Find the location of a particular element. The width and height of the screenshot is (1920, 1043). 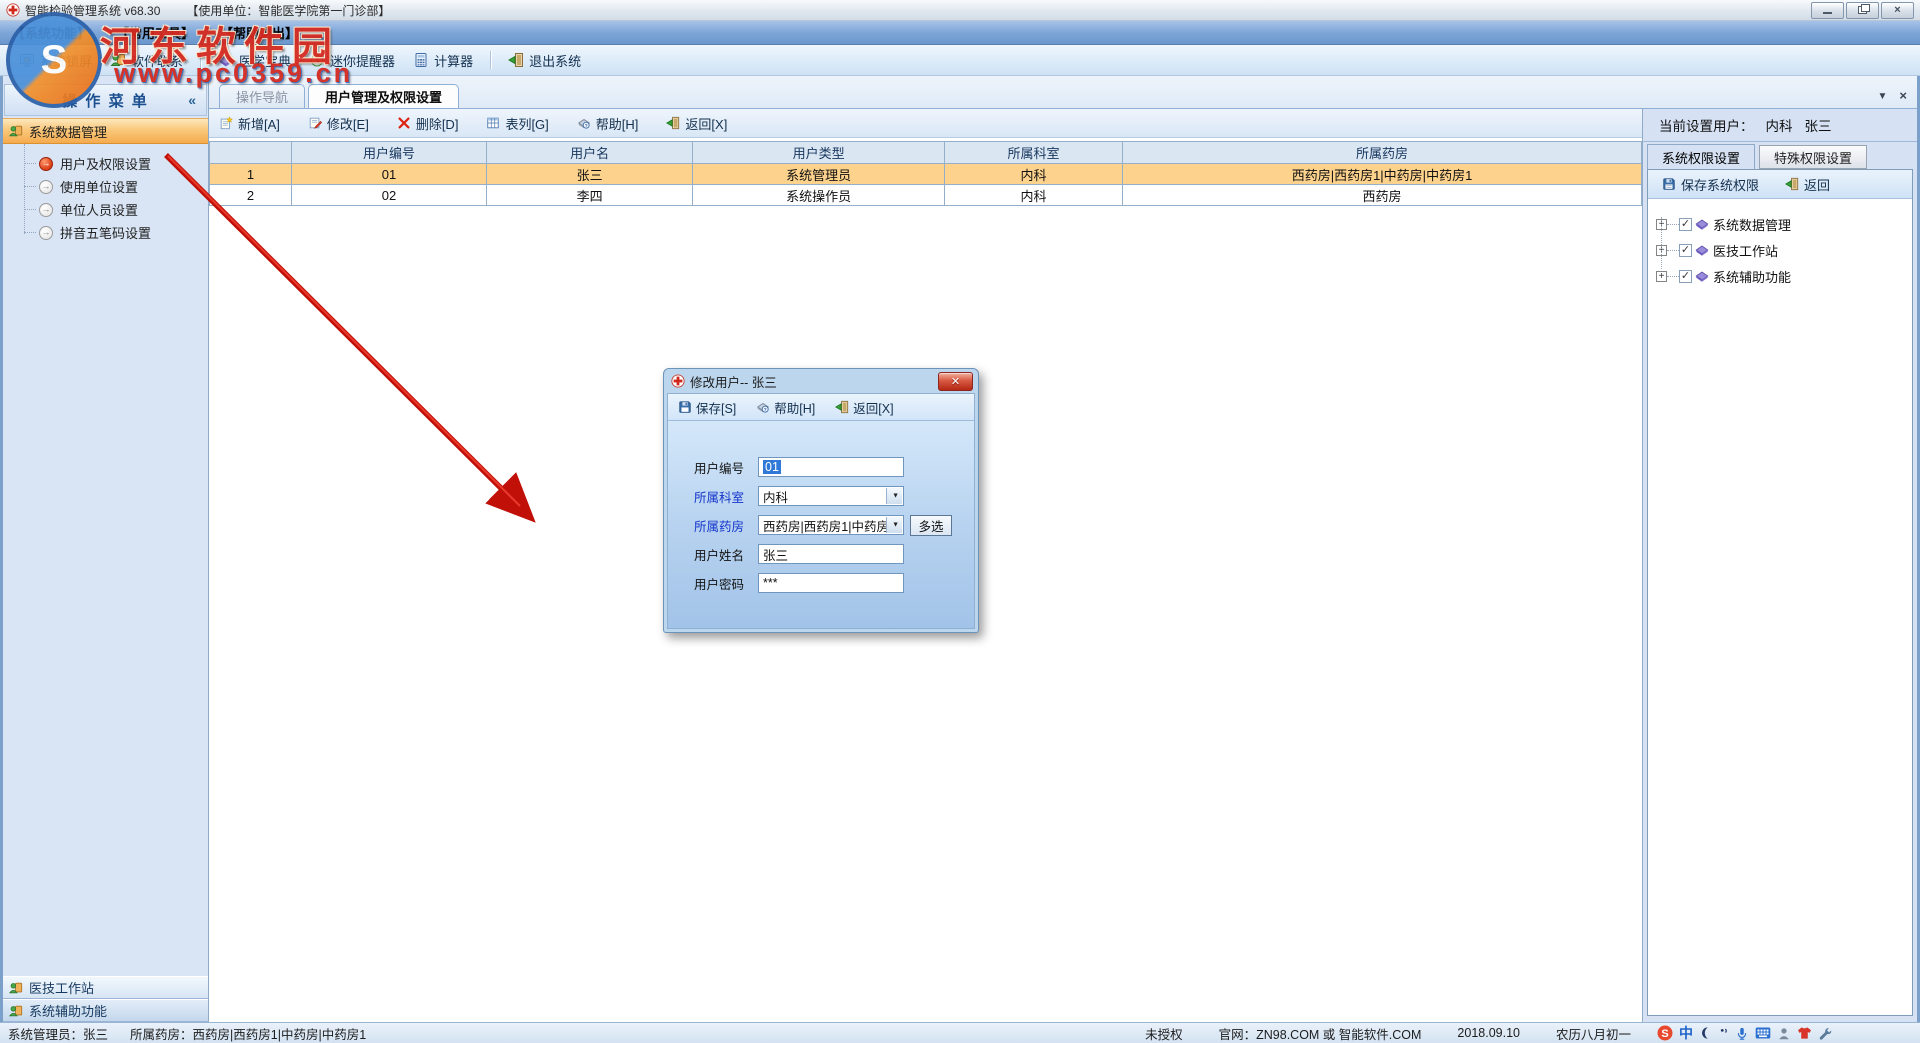

sidebar-item-user-permissions: → 用户及权限设置 is located at coordinates (105, 163).